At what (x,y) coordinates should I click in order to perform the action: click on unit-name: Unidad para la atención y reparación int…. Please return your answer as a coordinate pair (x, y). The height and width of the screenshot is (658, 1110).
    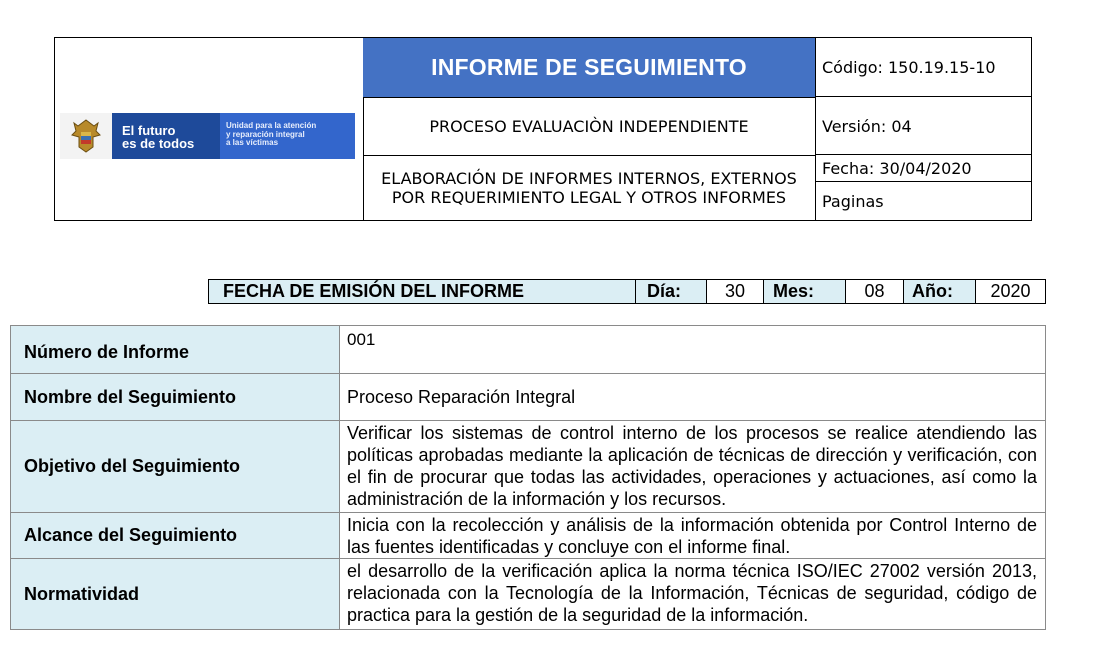
    Looking at the image, I should click on (287, 136).